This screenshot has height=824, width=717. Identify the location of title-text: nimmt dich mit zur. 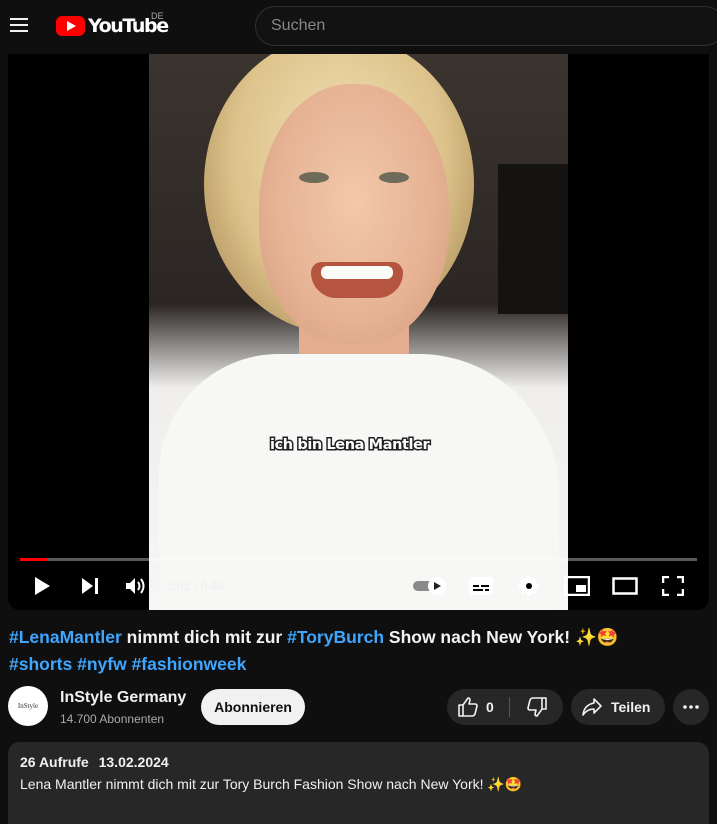
(204, 637).